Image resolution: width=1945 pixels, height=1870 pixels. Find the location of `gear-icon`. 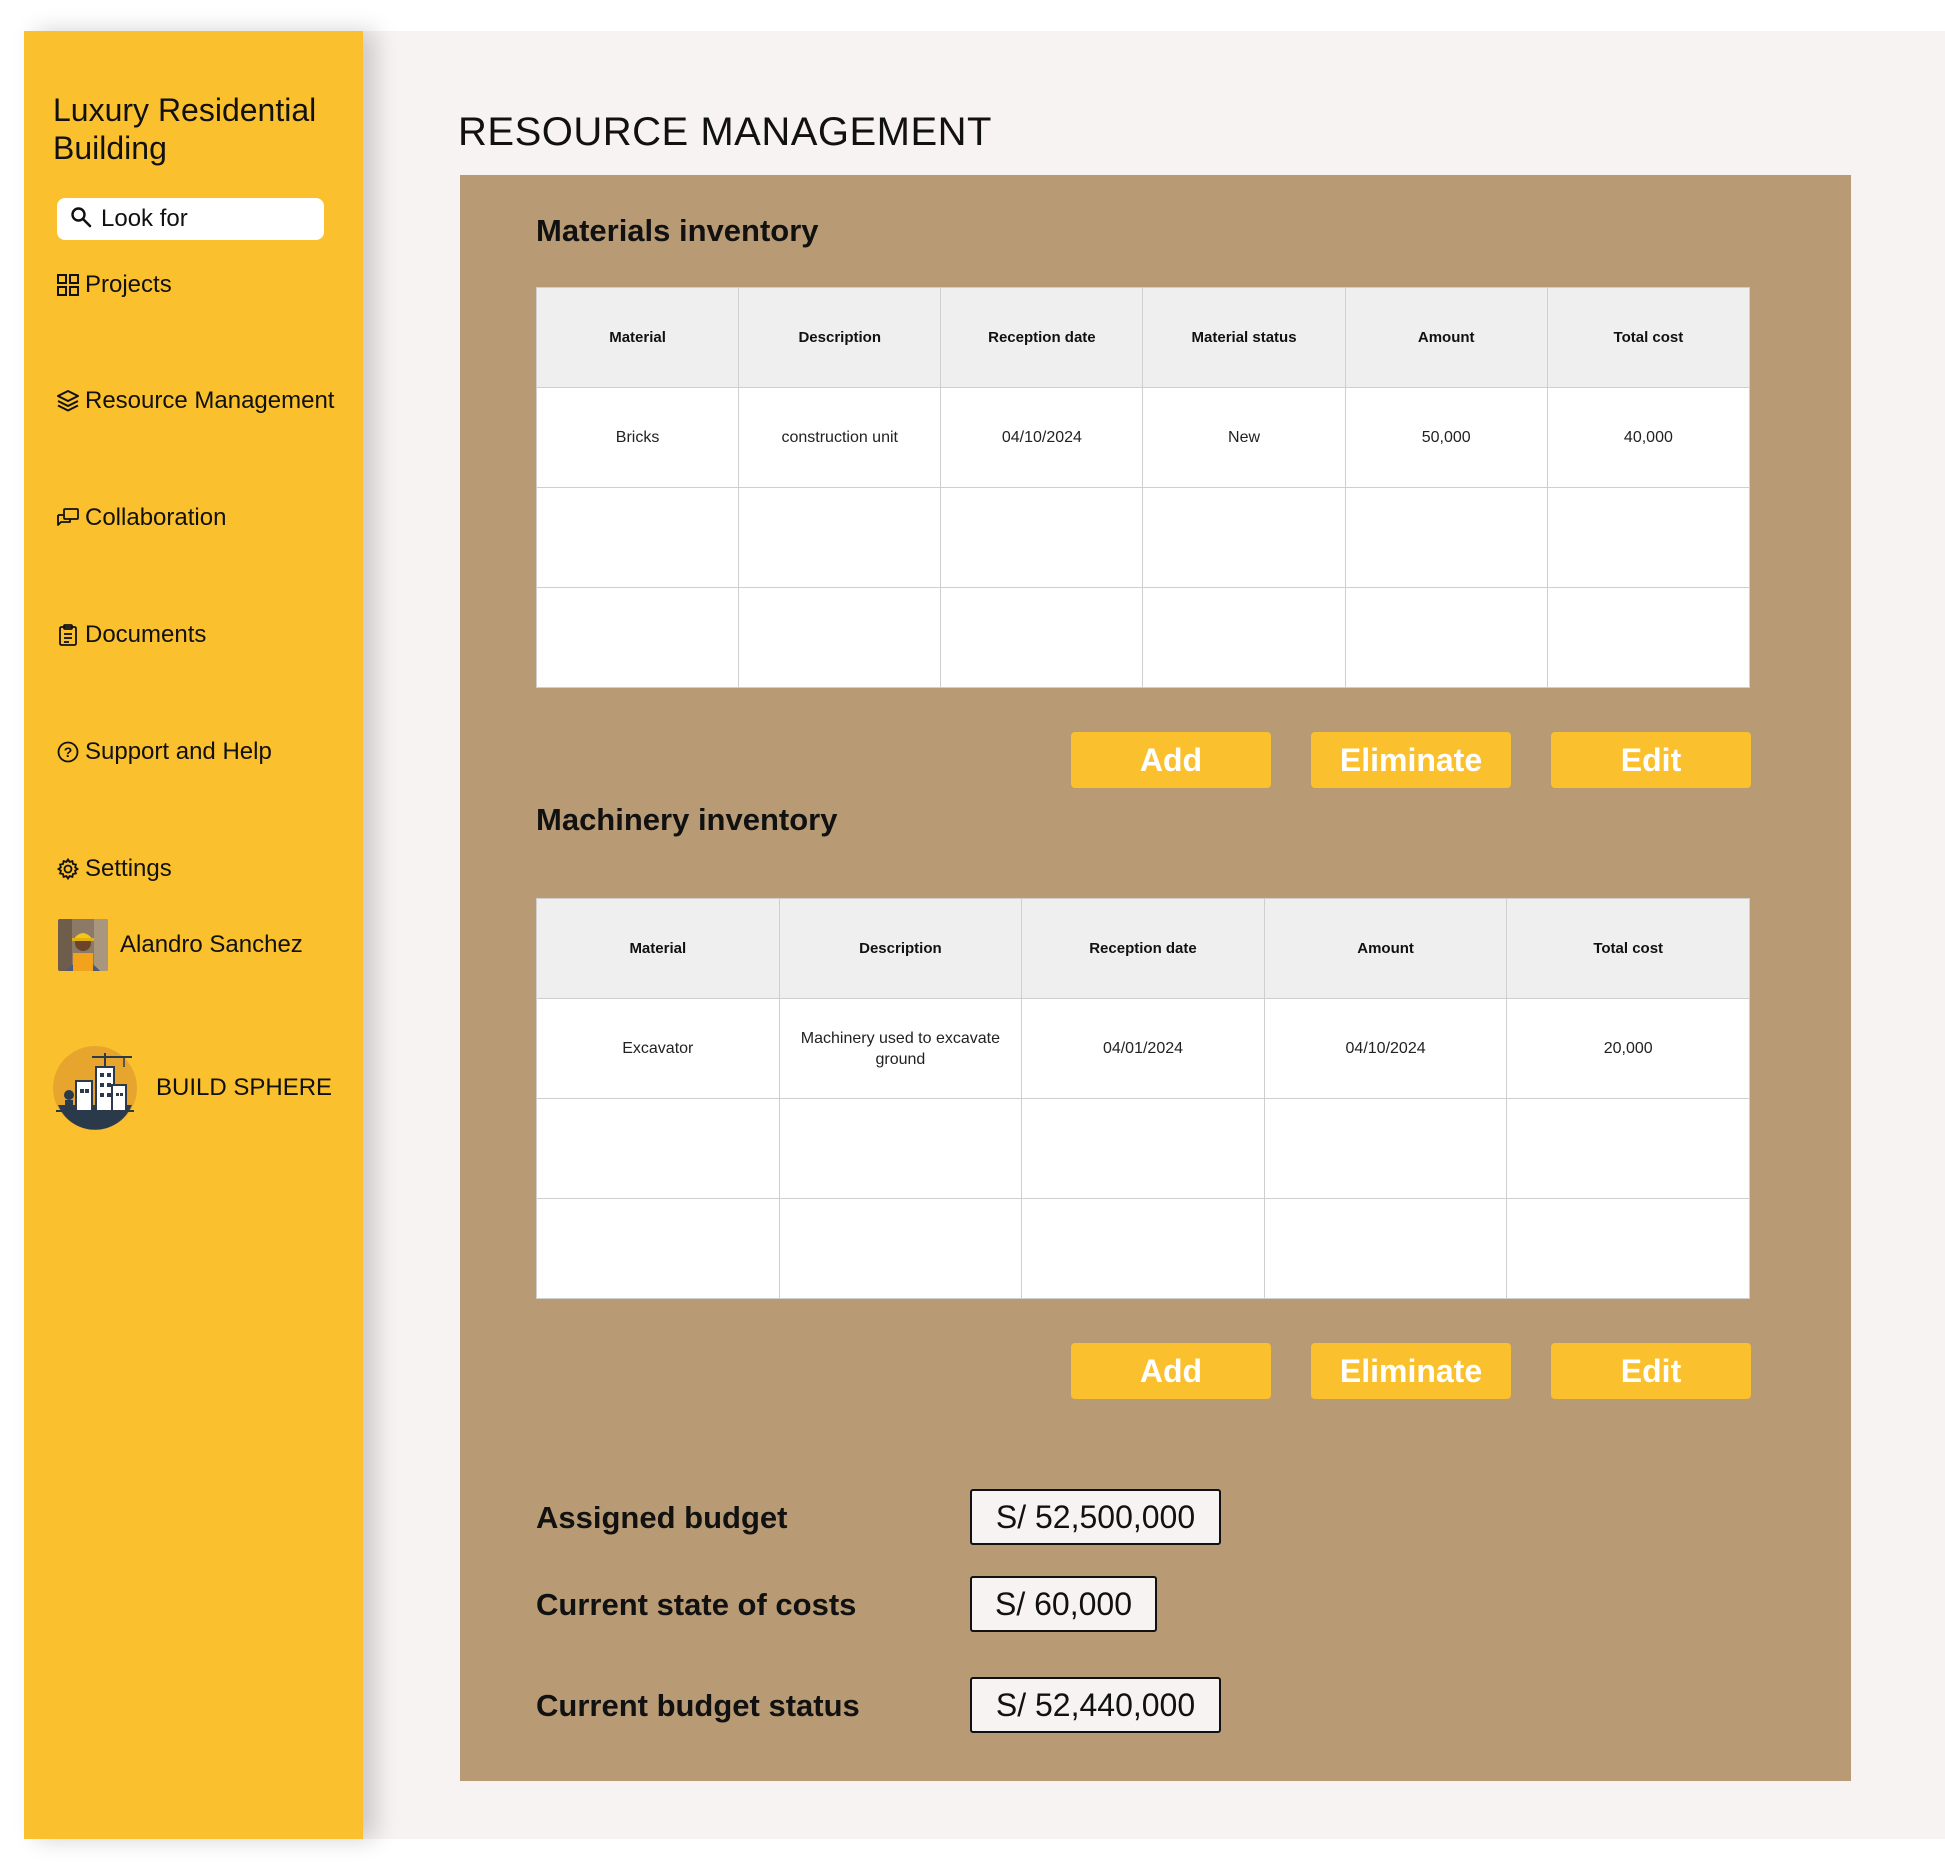

gear-icon is located at coordinates (68, 869).